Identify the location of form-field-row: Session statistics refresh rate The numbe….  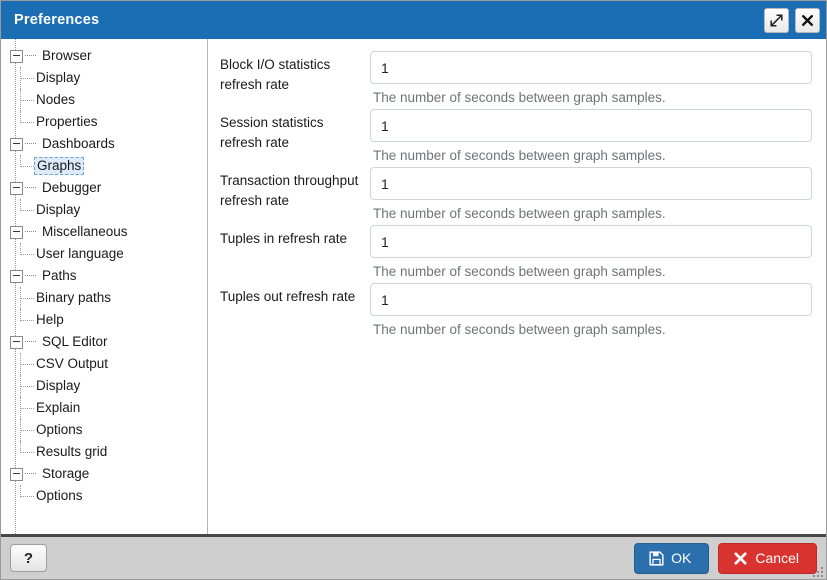
(516, 136).